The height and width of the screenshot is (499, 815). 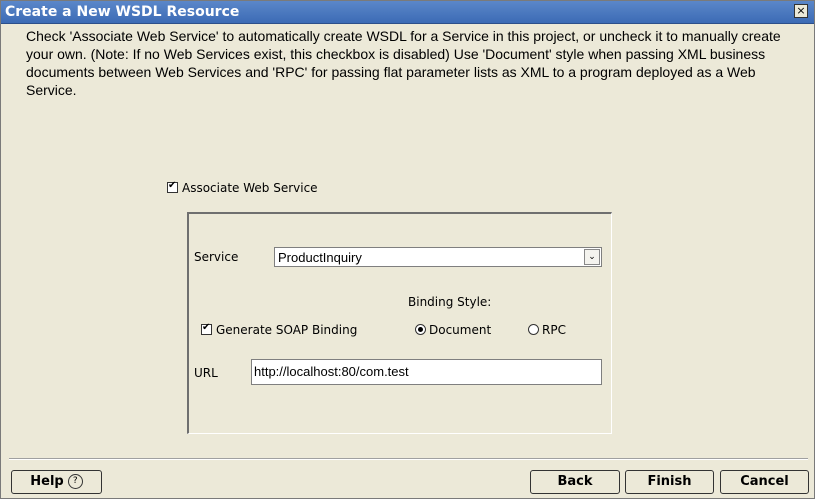 I want to click on generate-soap-binding-checkbox: Generate SOAP Binding, so click(x=279, y=328).